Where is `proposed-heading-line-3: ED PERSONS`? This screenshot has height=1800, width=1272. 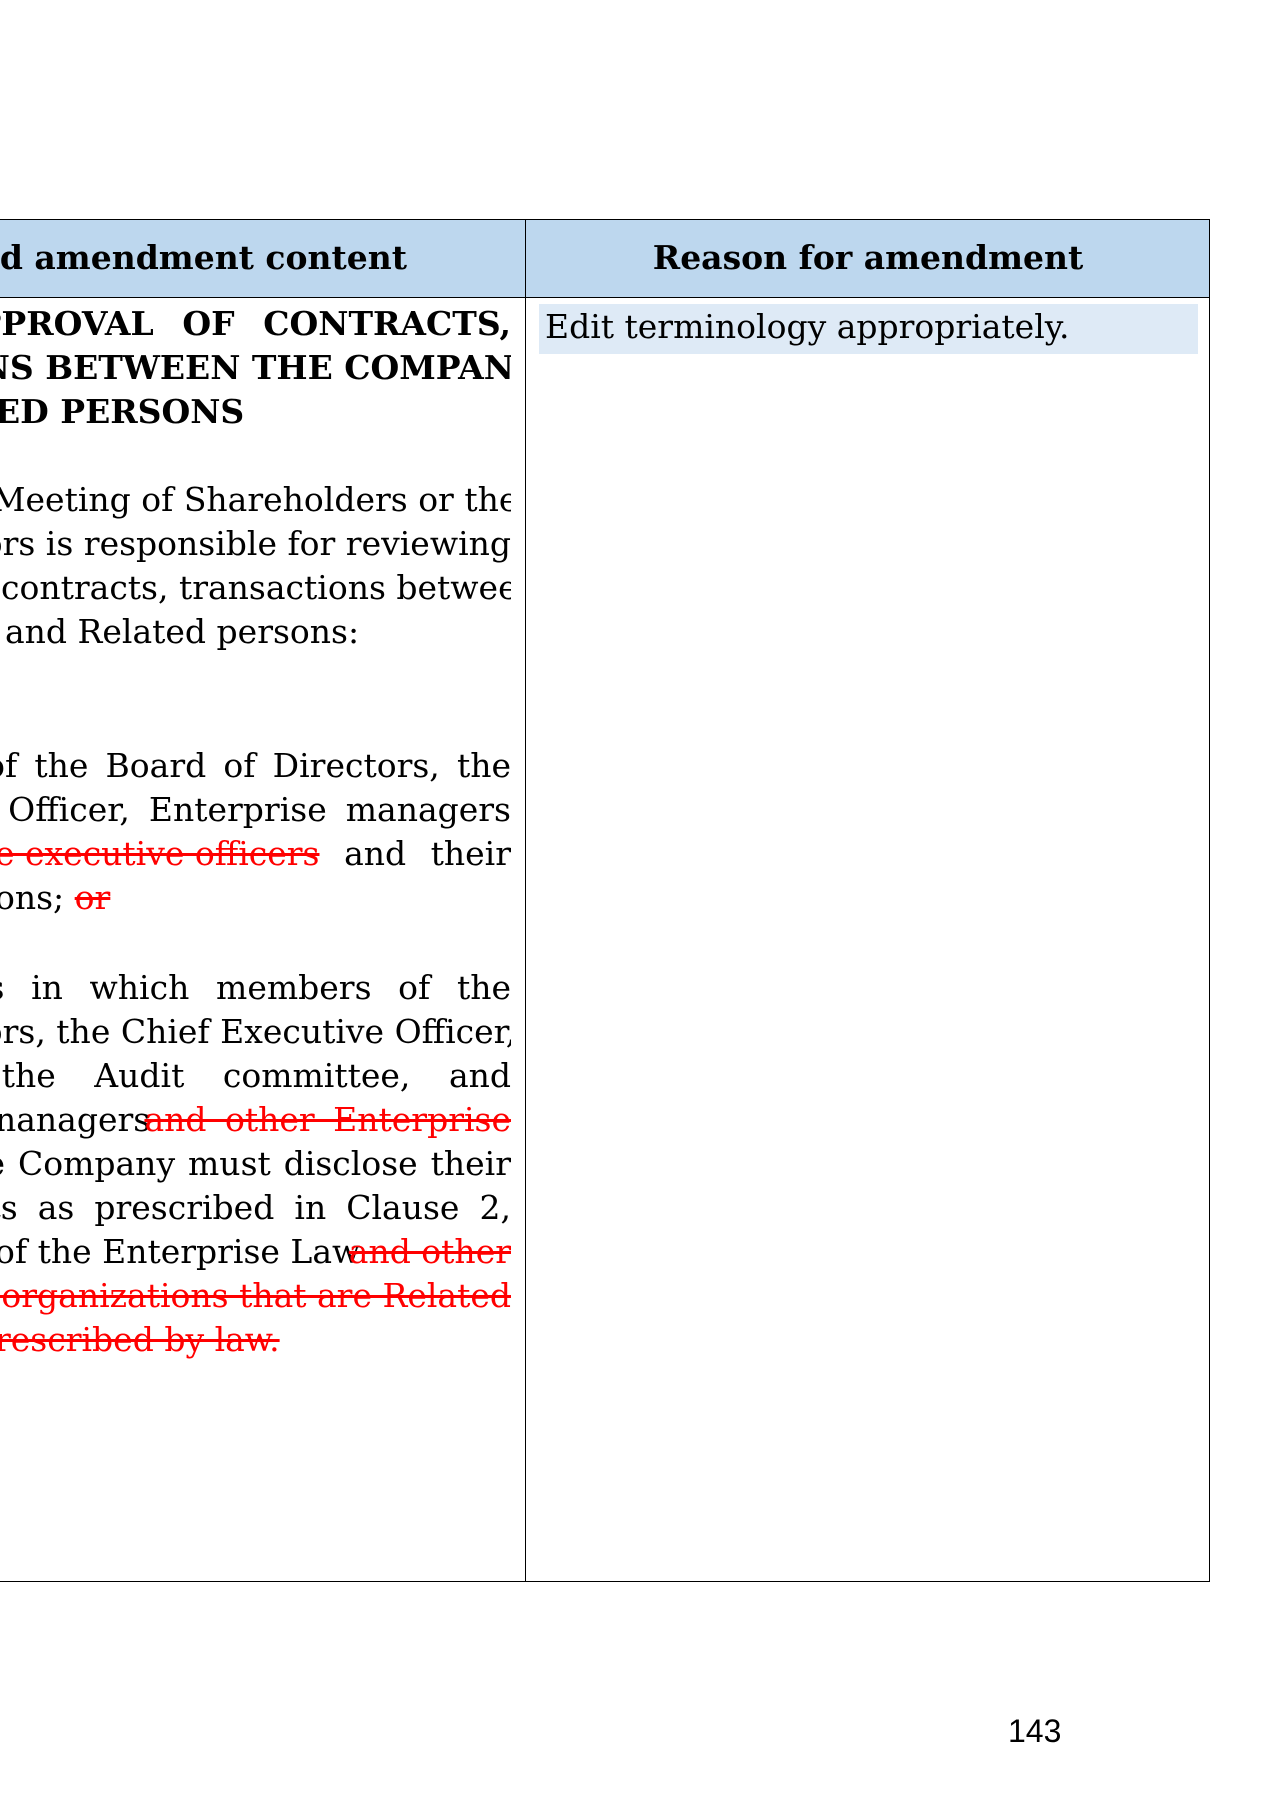 proposed-heading-line-3: ED PERSONS is located at coordinates (122, 411).